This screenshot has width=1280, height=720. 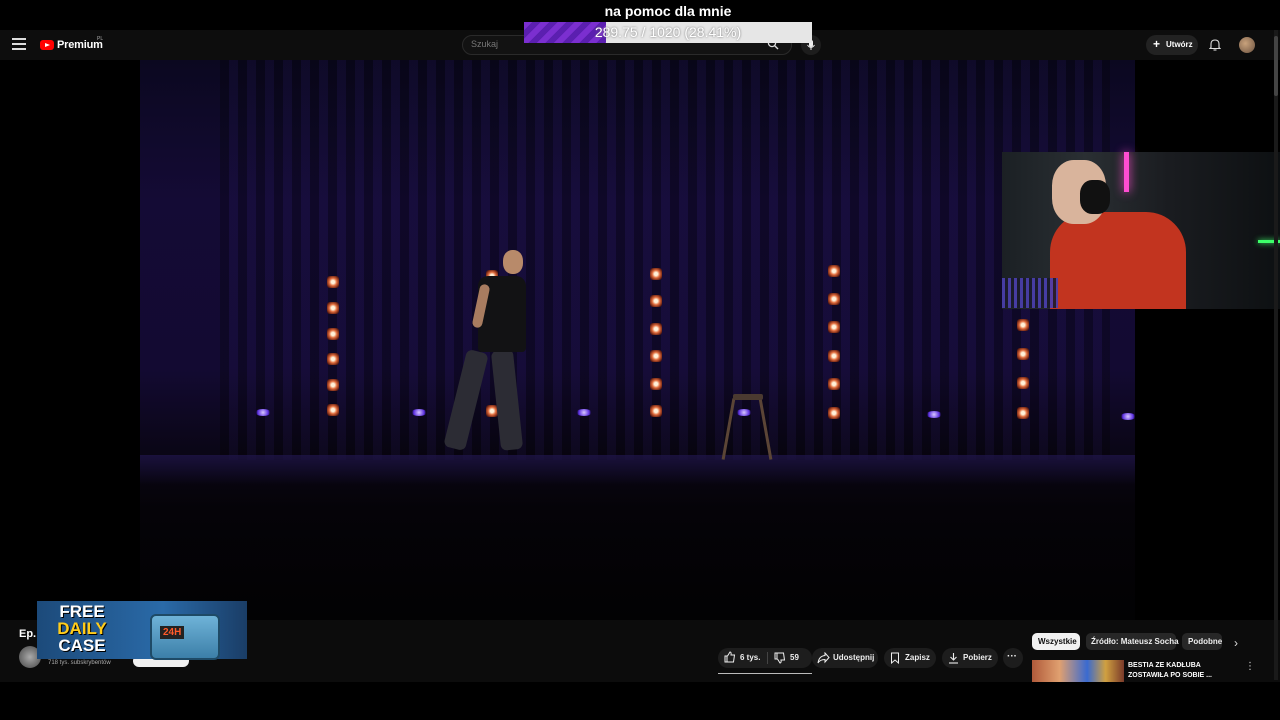 I want to click on subscriber-count: 718 tys. subskrybentów, so click(x=79, y=663).